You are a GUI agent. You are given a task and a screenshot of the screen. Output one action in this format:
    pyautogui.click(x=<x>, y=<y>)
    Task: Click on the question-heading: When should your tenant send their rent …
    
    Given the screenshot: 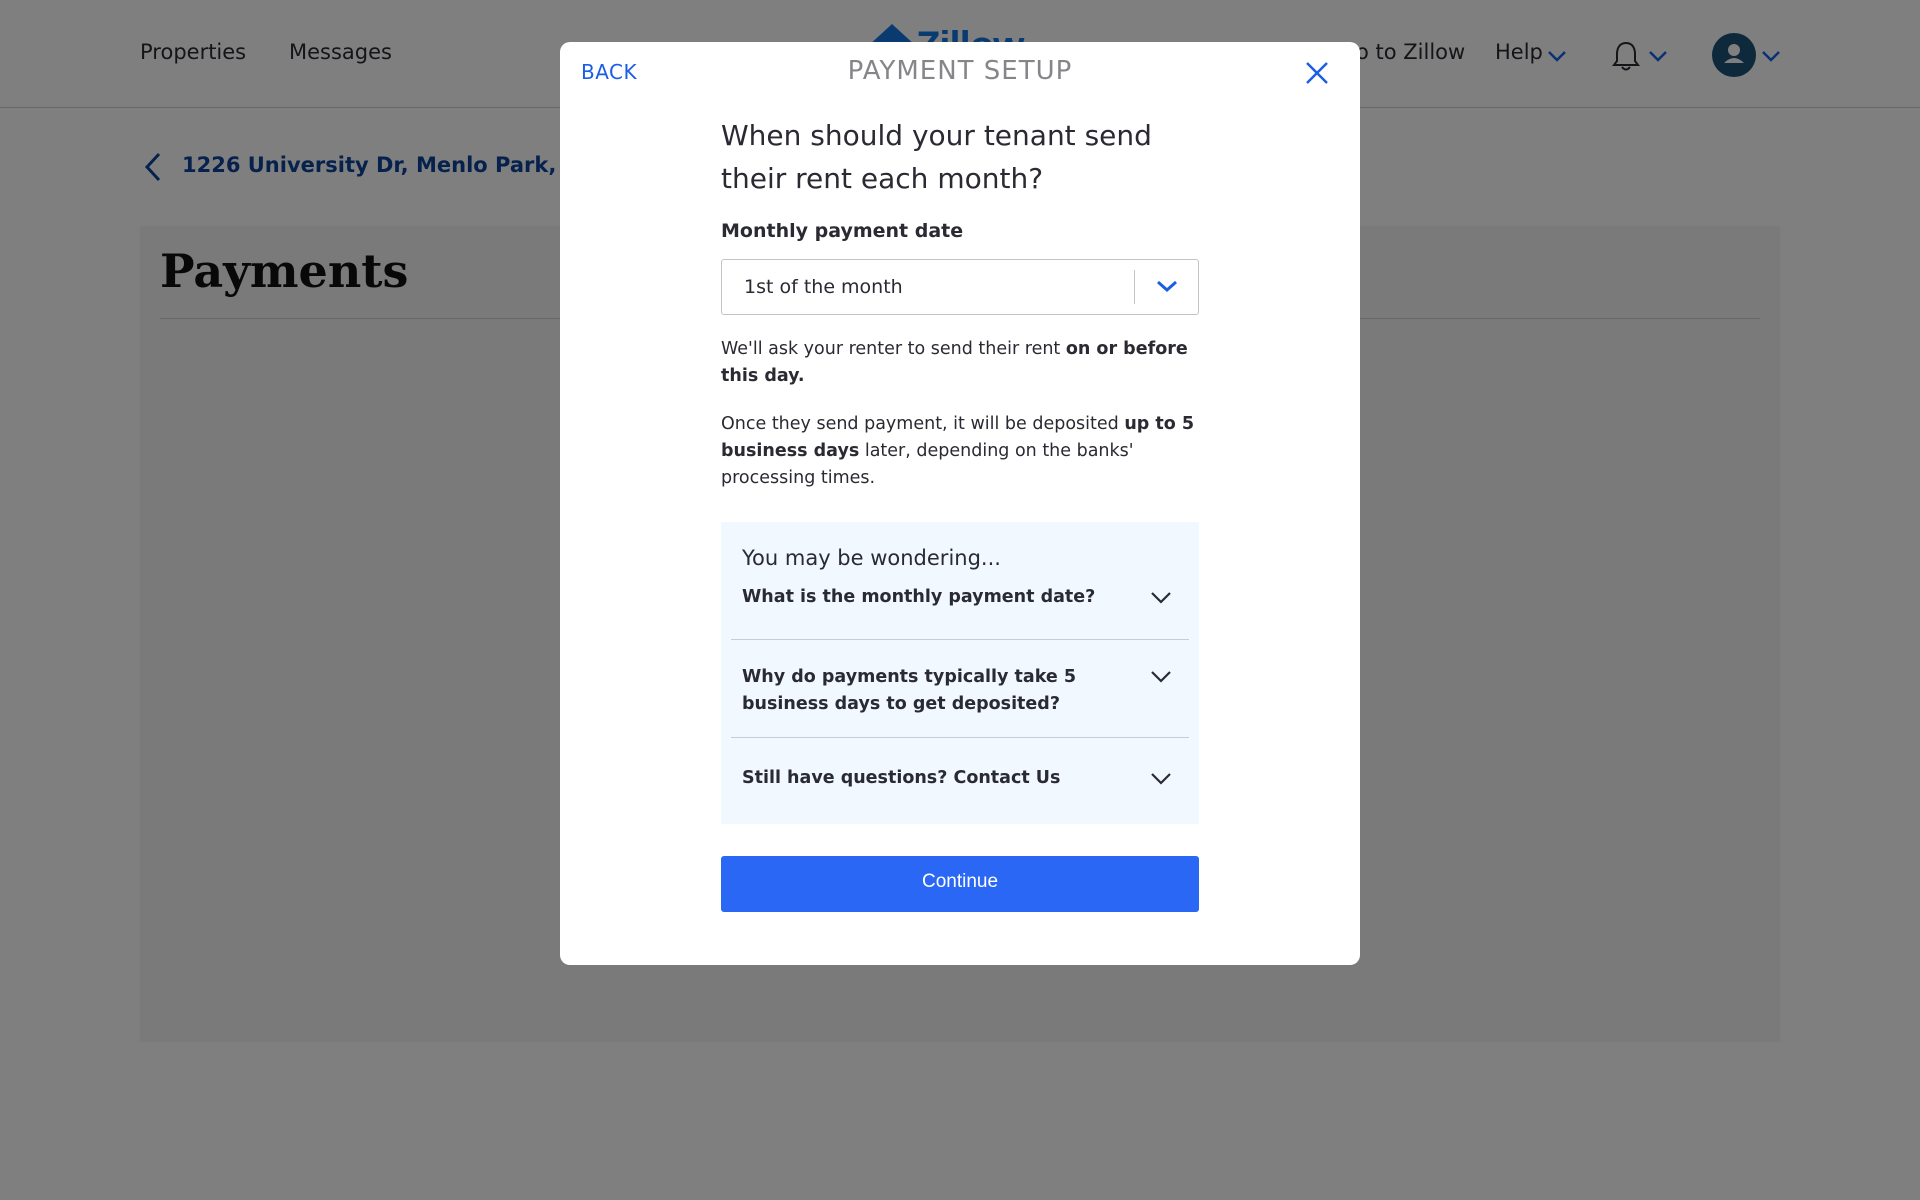 What is the action you would take?
    pyautogui.click(x=936, y=157)
    